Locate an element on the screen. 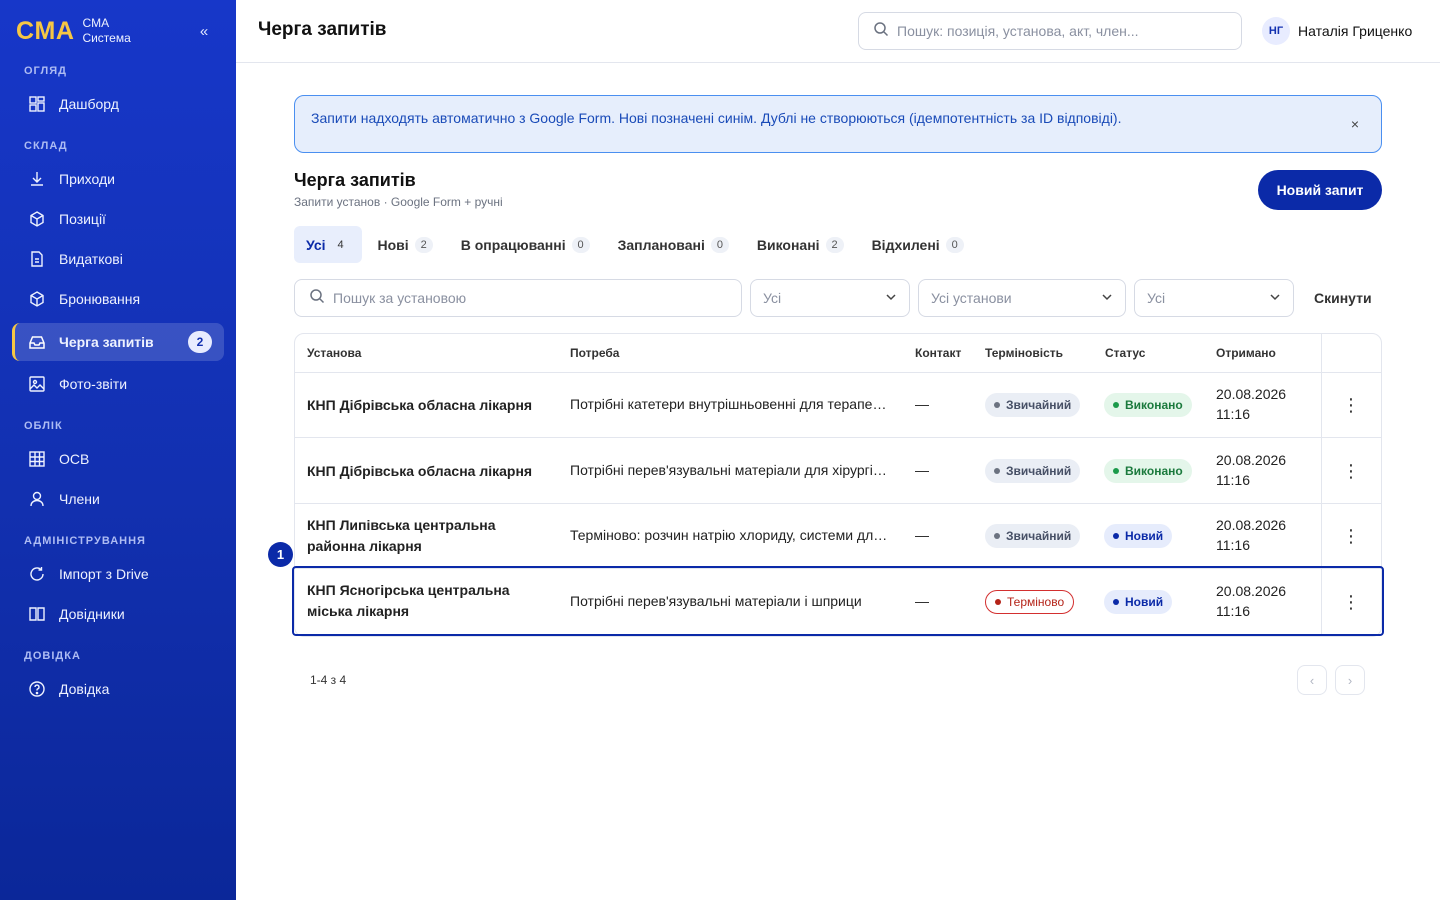 The width and height of the screenshot is (1440, 900). search-icon is located at coordinates (881, 31).